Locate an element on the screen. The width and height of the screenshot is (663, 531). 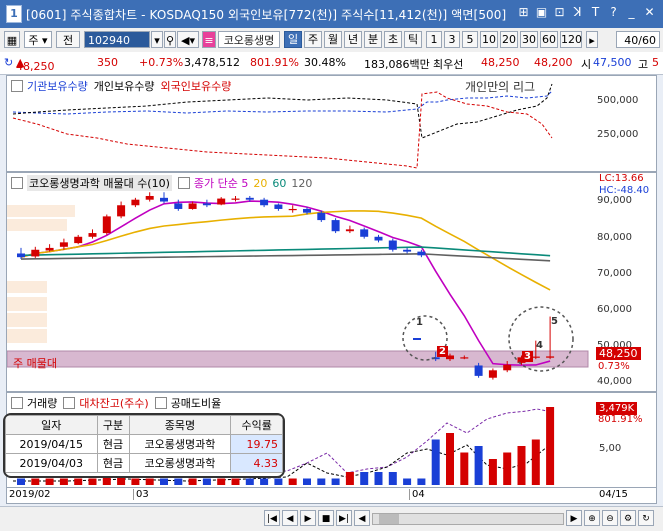
cell-date: 2019/04/03 is located at coordinates (51, 463).